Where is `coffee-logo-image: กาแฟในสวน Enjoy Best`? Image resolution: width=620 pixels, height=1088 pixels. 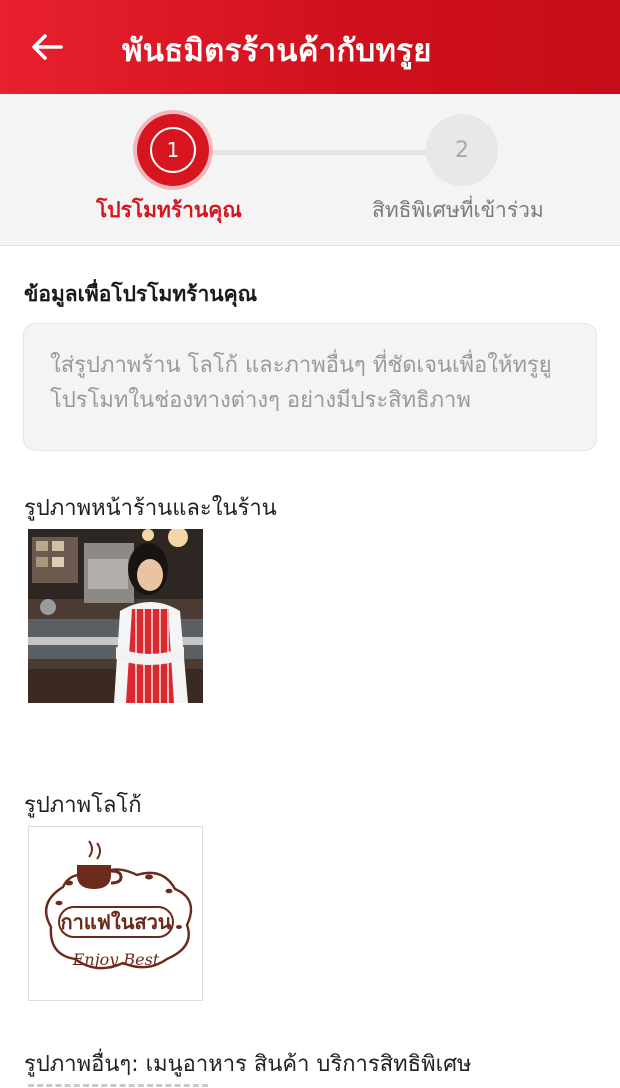
coffee-logo-image: กาแฟในสวน Enjoy Best is located at coordinates (118, 905).